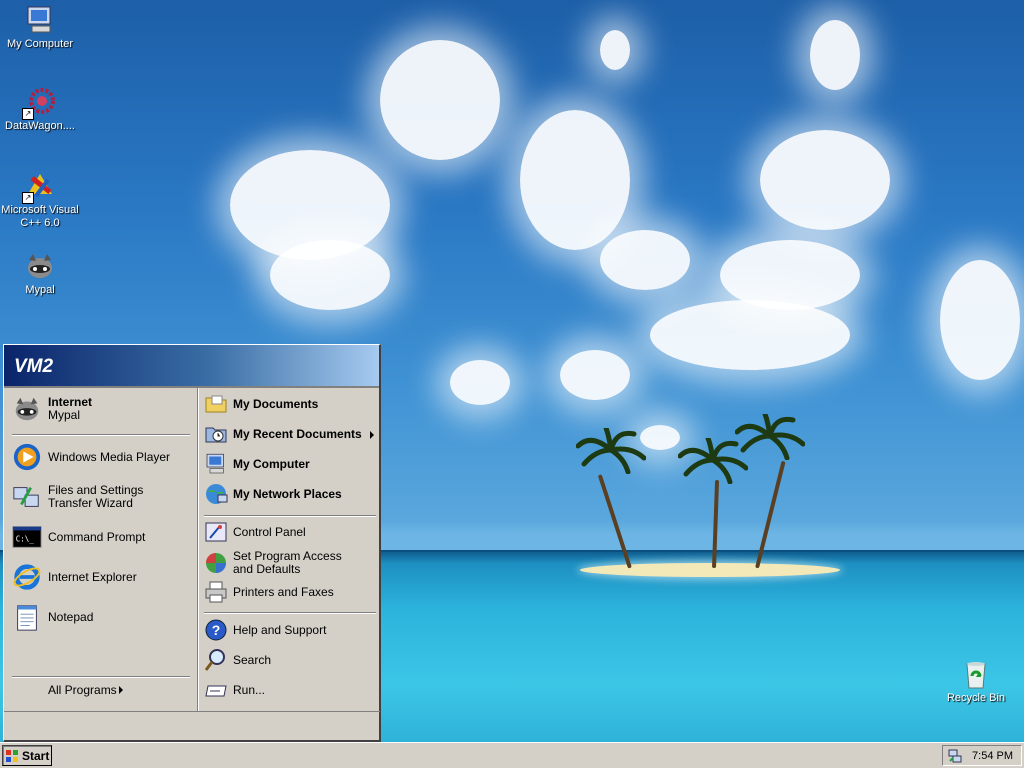 This screenshot has width=1024, height=768. I want to click on start-label: Start, so click(36, 755).